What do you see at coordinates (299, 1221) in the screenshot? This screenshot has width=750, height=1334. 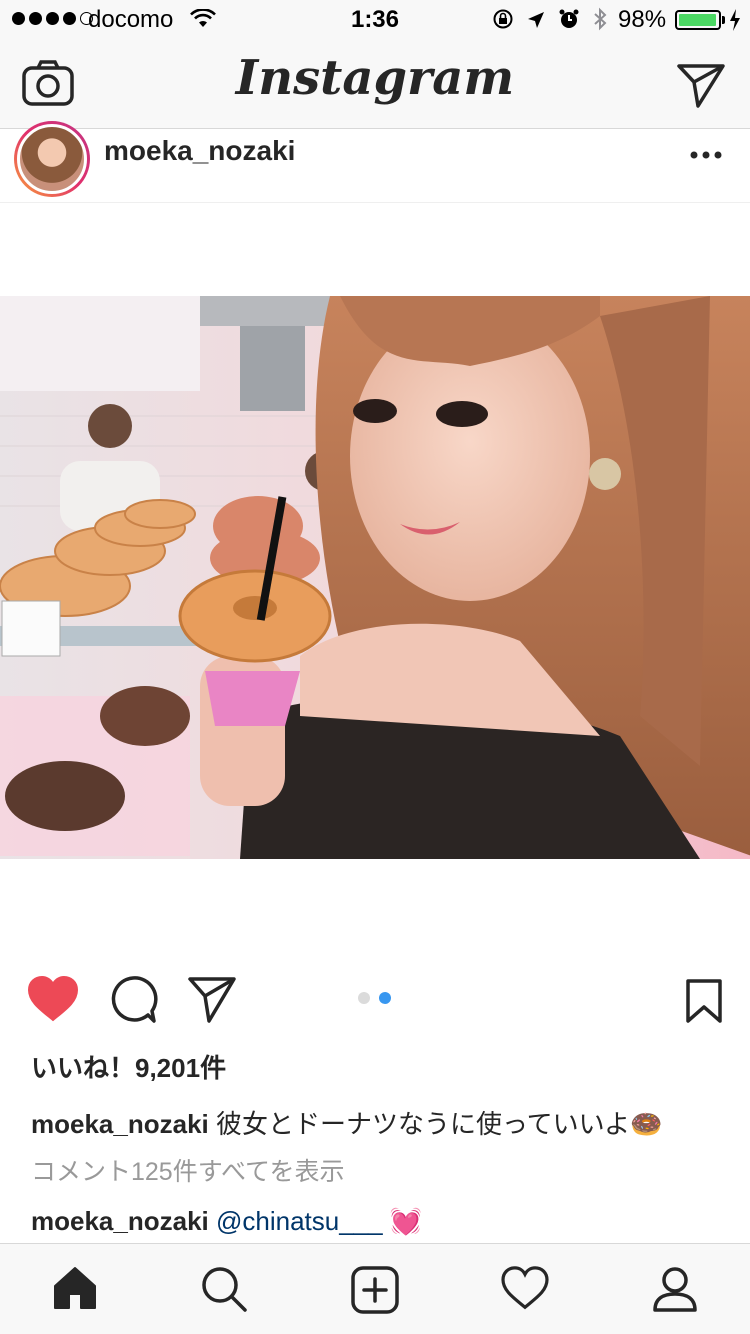 I see `comment-mention: @chinatsu___` at bounding box center [299, 1221].